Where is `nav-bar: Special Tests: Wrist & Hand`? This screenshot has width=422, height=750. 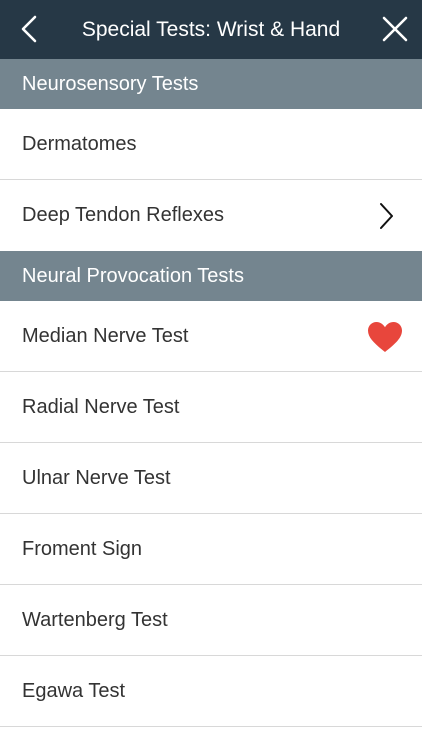 nav-bar: Special Tests: Wrist & Hand is located at coordinates (211, 29).